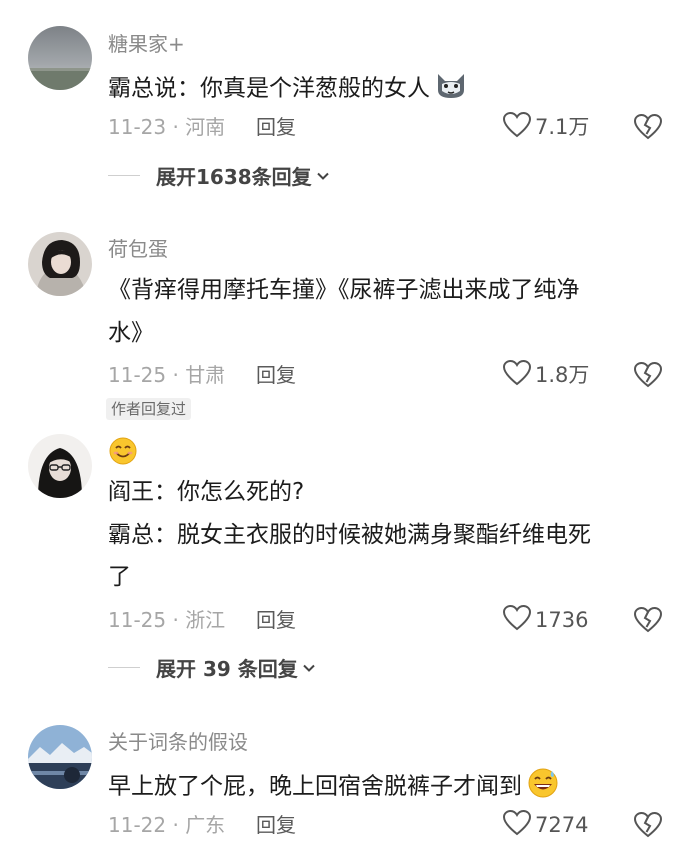  Describe the element at coordinates (149, 409) in the screenshot. I see `author-replied-badge: 作者回复过` at that location.